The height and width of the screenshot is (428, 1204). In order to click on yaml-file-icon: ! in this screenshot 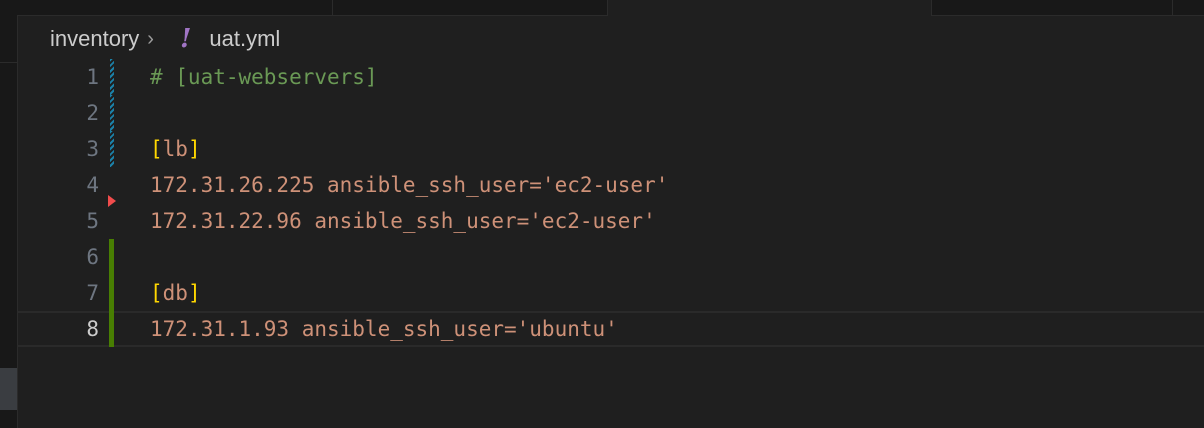, I will do `click(185, 39)`.